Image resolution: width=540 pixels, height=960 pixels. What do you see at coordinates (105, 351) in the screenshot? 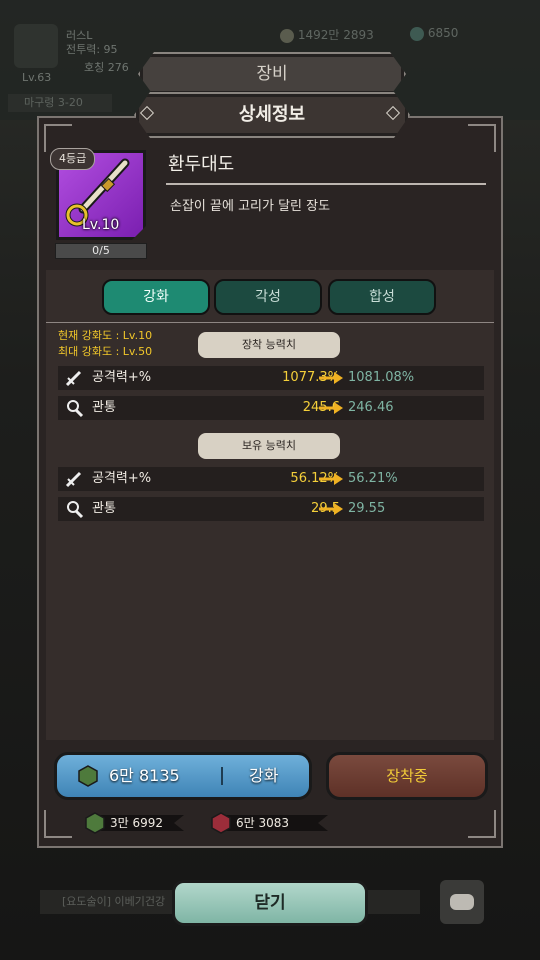
I see `max-enhance-level: 최대 강화도 : Lv.50` at bounding box center [105, 351].